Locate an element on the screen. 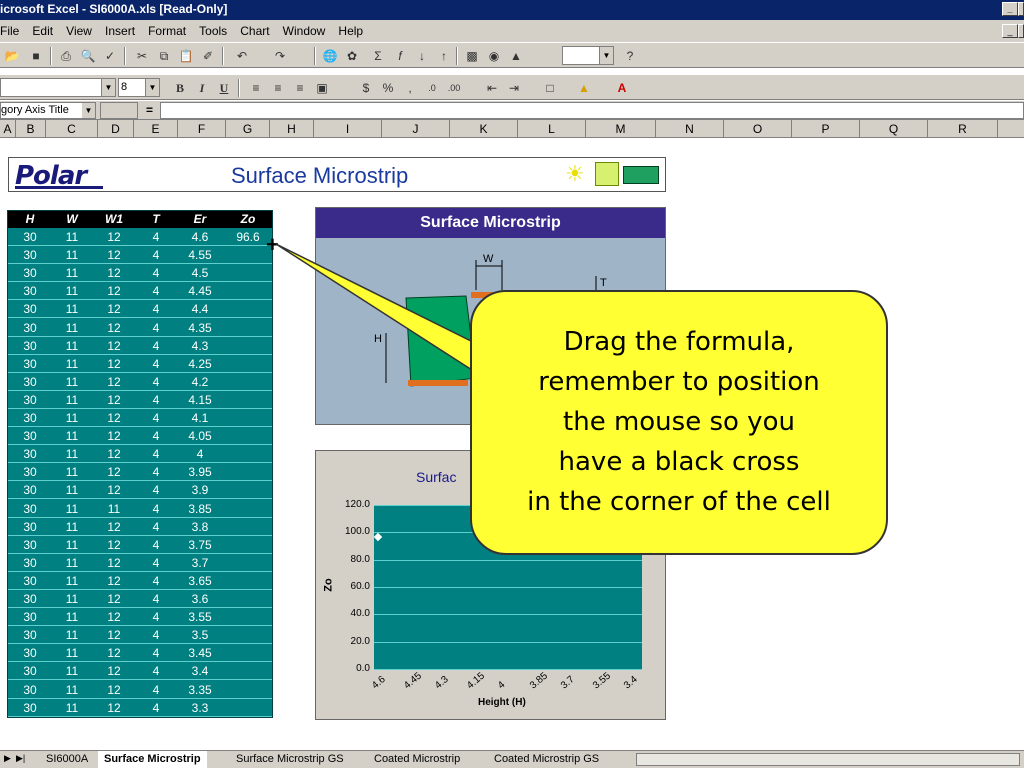 The height and width of the screenshot is (768, 1024). cell-er: 4.2 is located at coordinates (200, 382).